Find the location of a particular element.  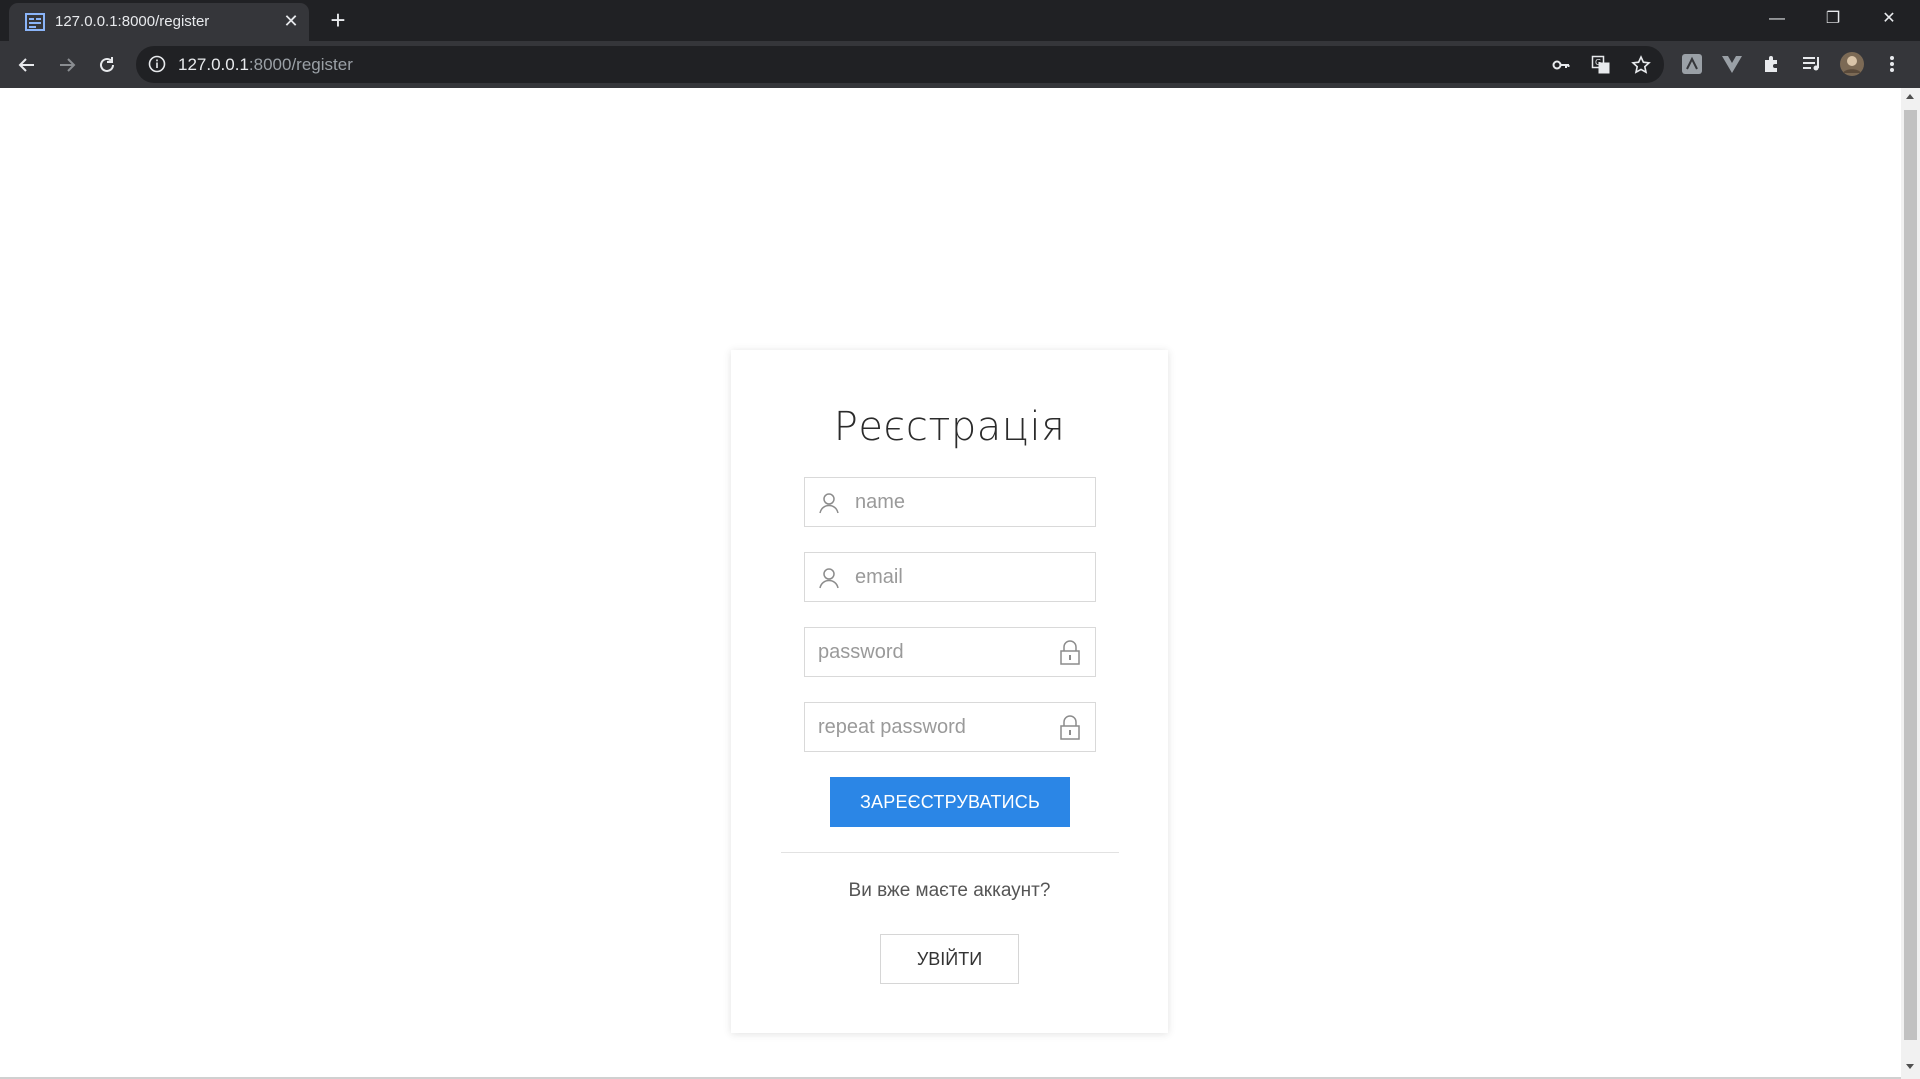

translate-icon: G is located at coordinates (1601, 65).